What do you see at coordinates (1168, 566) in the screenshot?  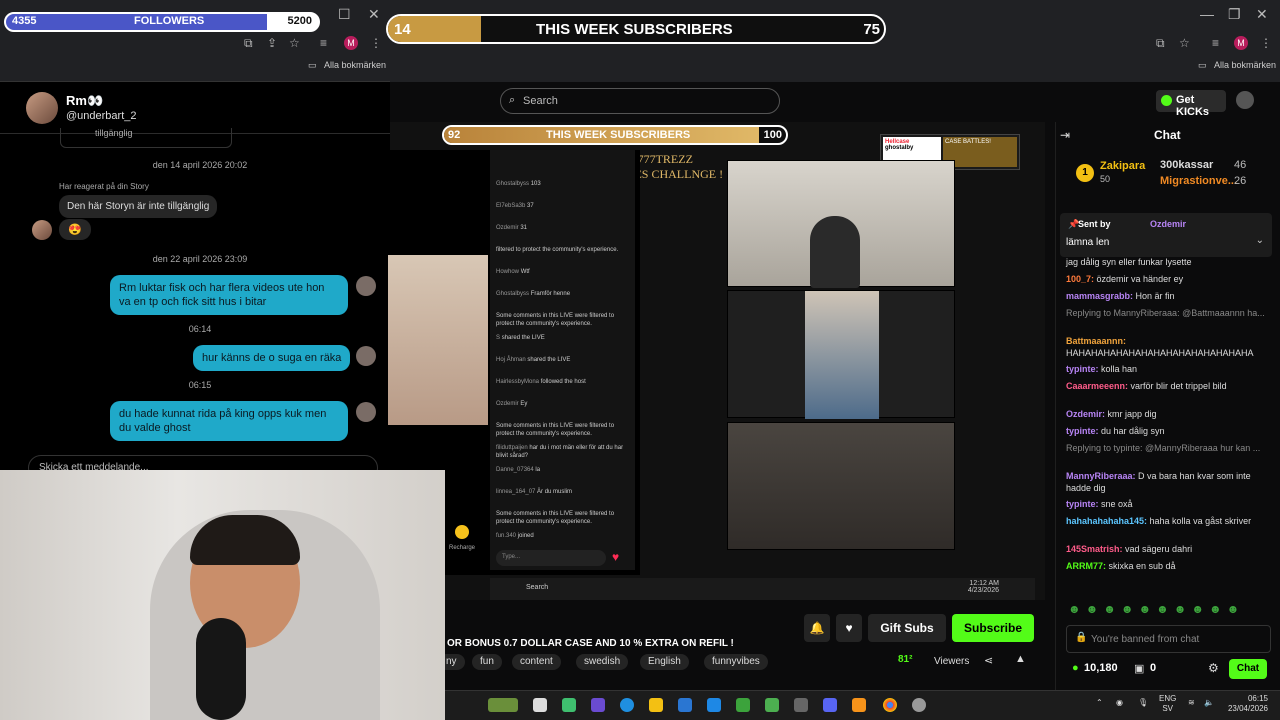 I see `chat-message: ARRM77: skixka en sub då` at bounding box center [1168, 566].